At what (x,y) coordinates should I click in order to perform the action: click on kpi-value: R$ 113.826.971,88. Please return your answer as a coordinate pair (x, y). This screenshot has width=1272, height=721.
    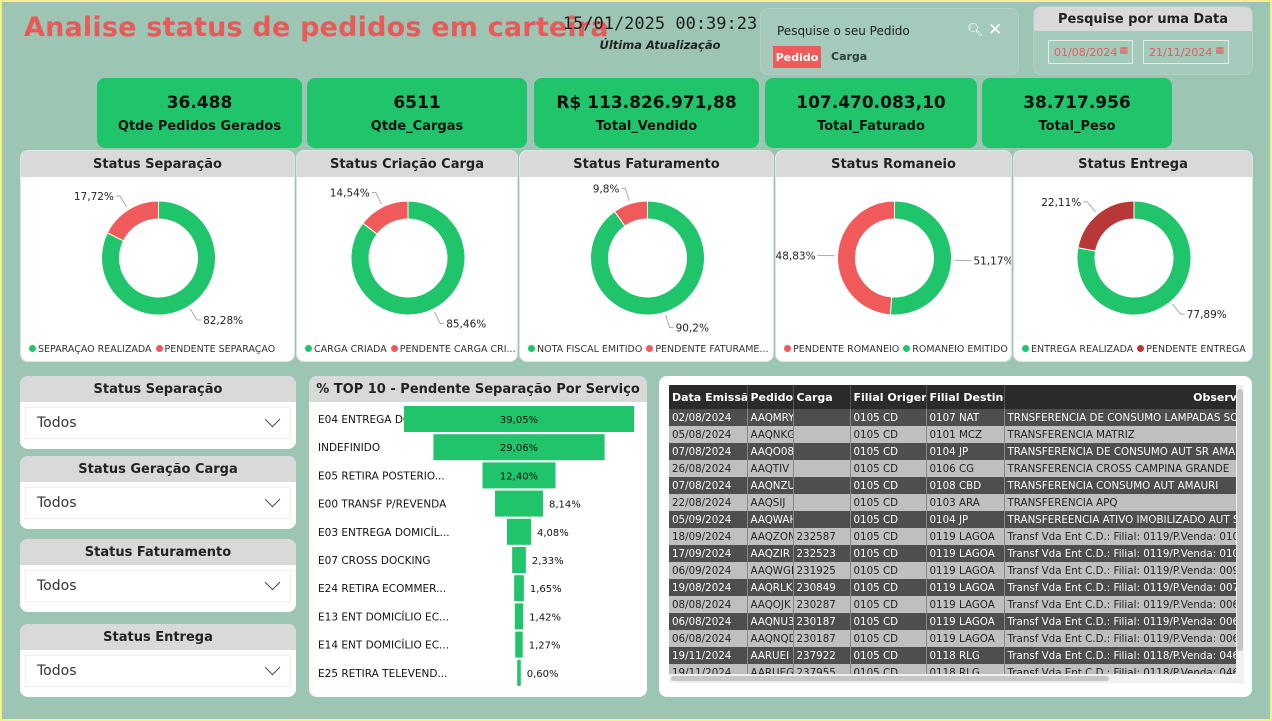
    Looking at the image, I should click on (646, 103).